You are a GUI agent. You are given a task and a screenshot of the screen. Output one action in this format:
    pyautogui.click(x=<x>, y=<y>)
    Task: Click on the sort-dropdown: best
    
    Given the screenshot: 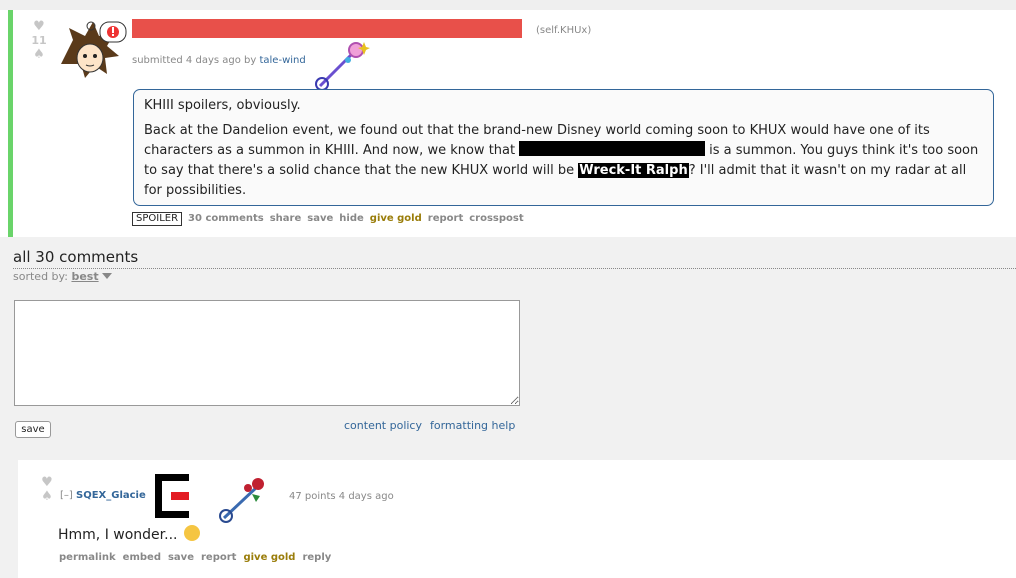 What is the action you would take?
    pyautogui.click(x=84, y=276)
    